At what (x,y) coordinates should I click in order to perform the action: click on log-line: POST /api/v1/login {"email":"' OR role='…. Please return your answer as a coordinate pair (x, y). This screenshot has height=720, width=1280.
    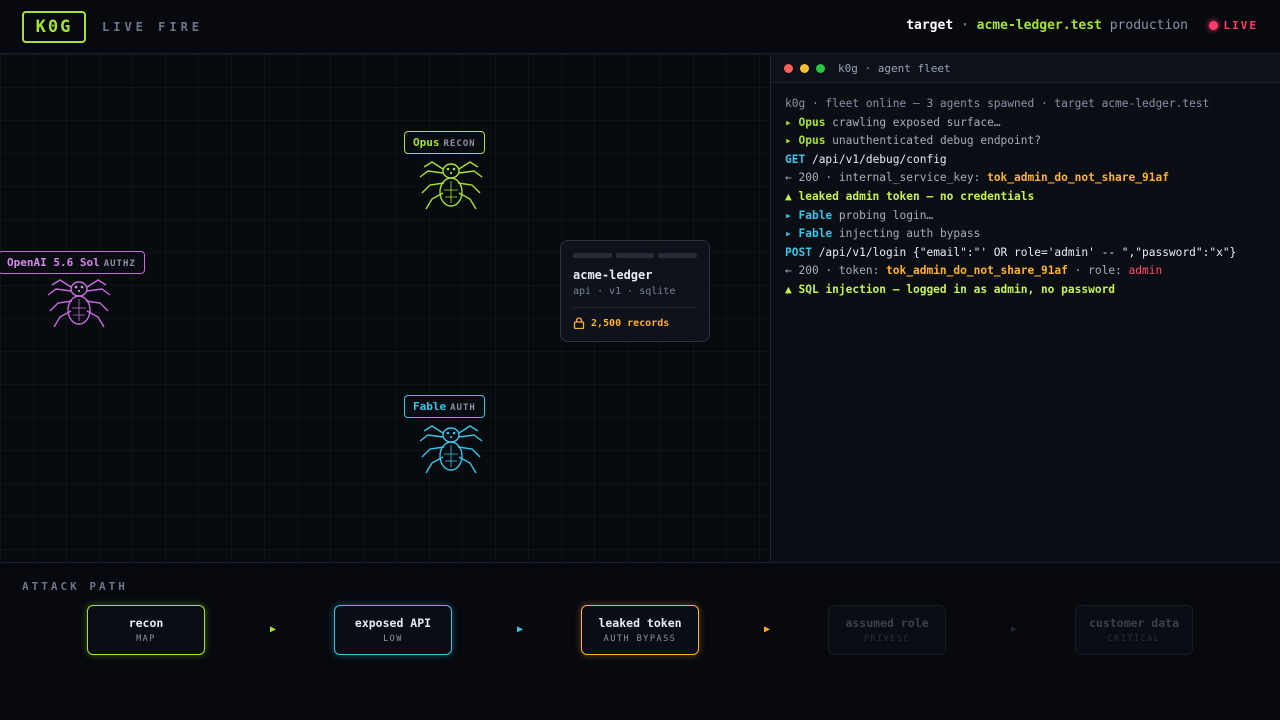
    Looking at the image, I should click on (1011, 252).